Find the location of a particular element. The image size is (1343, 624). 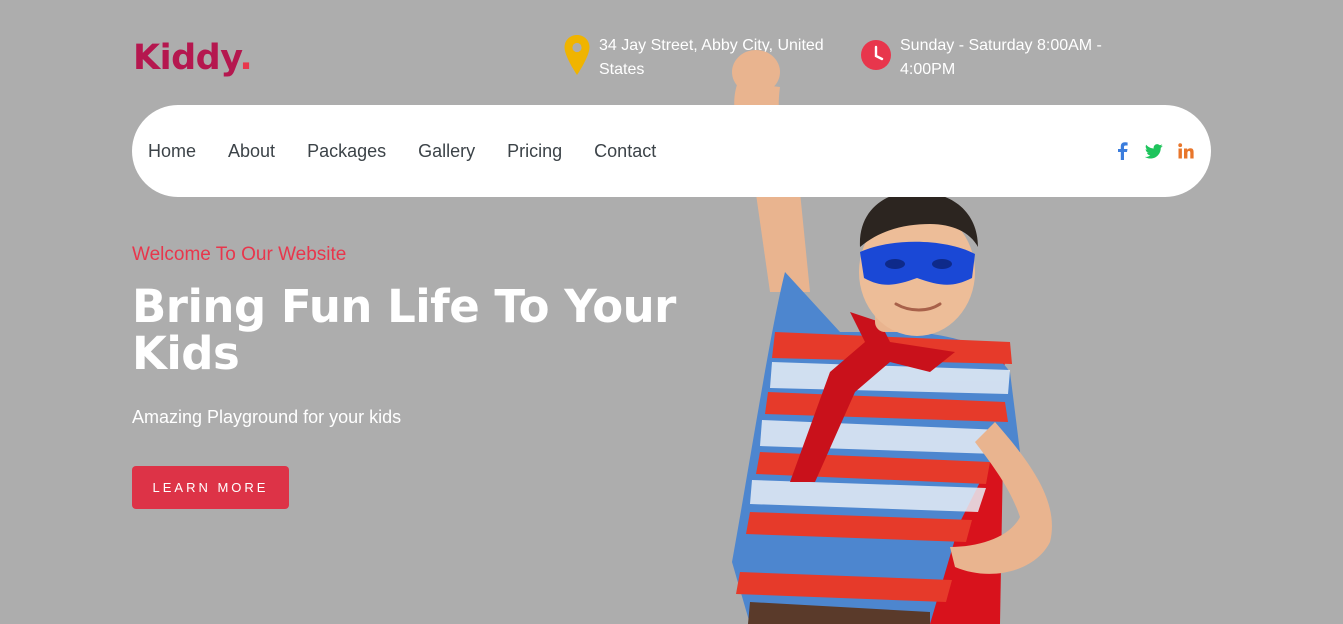

nav-pricing: Pricing is located at coordinates (534, 151).